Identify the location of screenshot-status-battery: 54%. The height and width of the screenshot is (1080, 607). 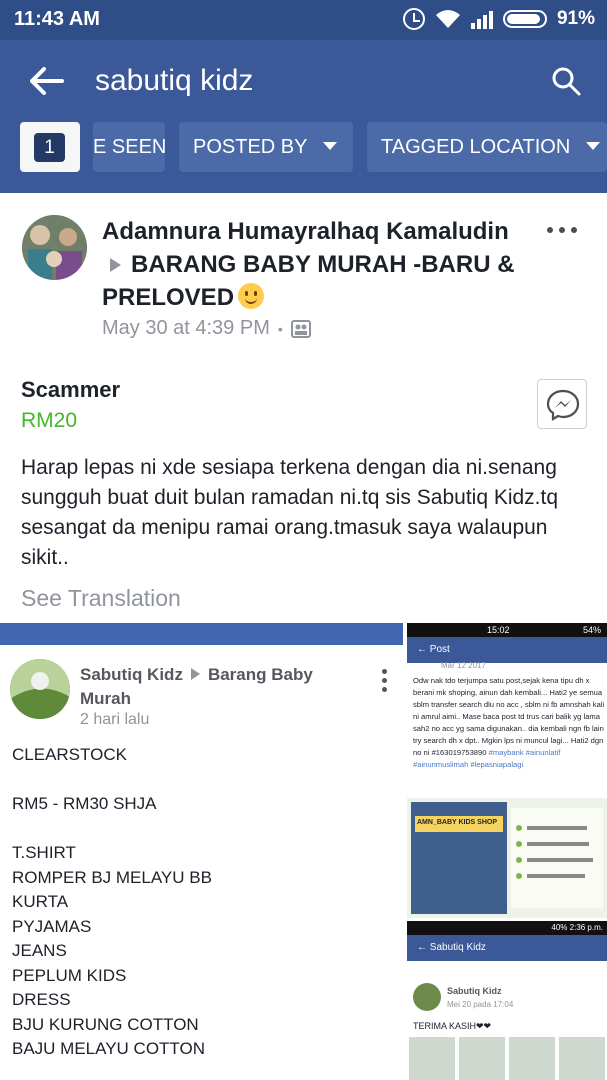
(591, 630).